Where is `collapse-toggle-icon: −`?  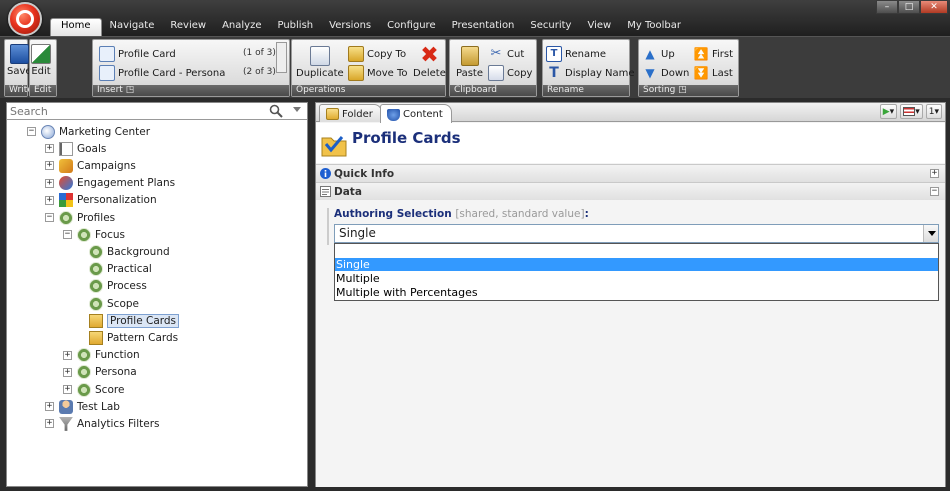 collapse-toggle-icon: − is located at coordinates (934, 191).